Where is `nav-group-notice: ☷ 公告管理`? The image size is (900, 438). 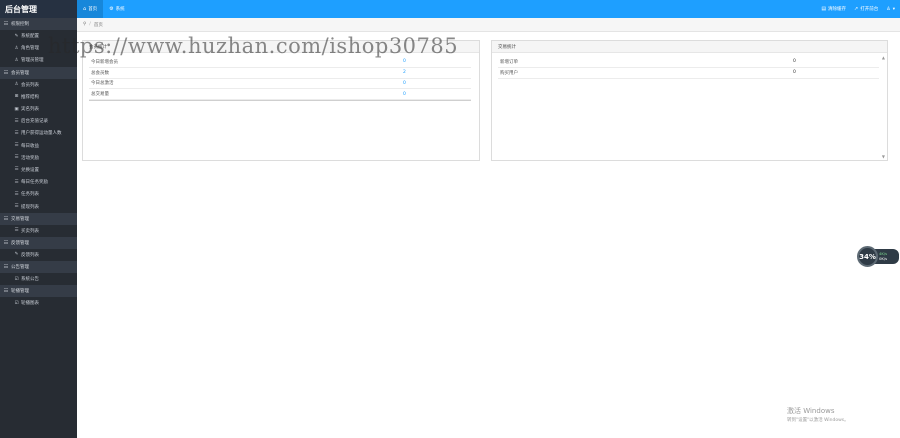 nav-group-notice: ☷ 公告管理 is located at coordinates (38, 267).